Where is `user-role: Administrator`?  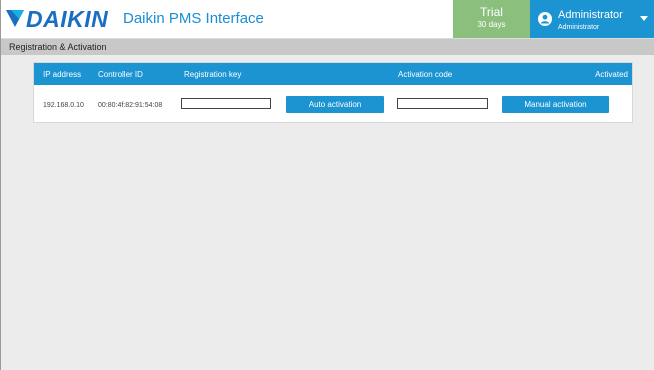 user-role: Administrator is located at coordinates (579, 27).